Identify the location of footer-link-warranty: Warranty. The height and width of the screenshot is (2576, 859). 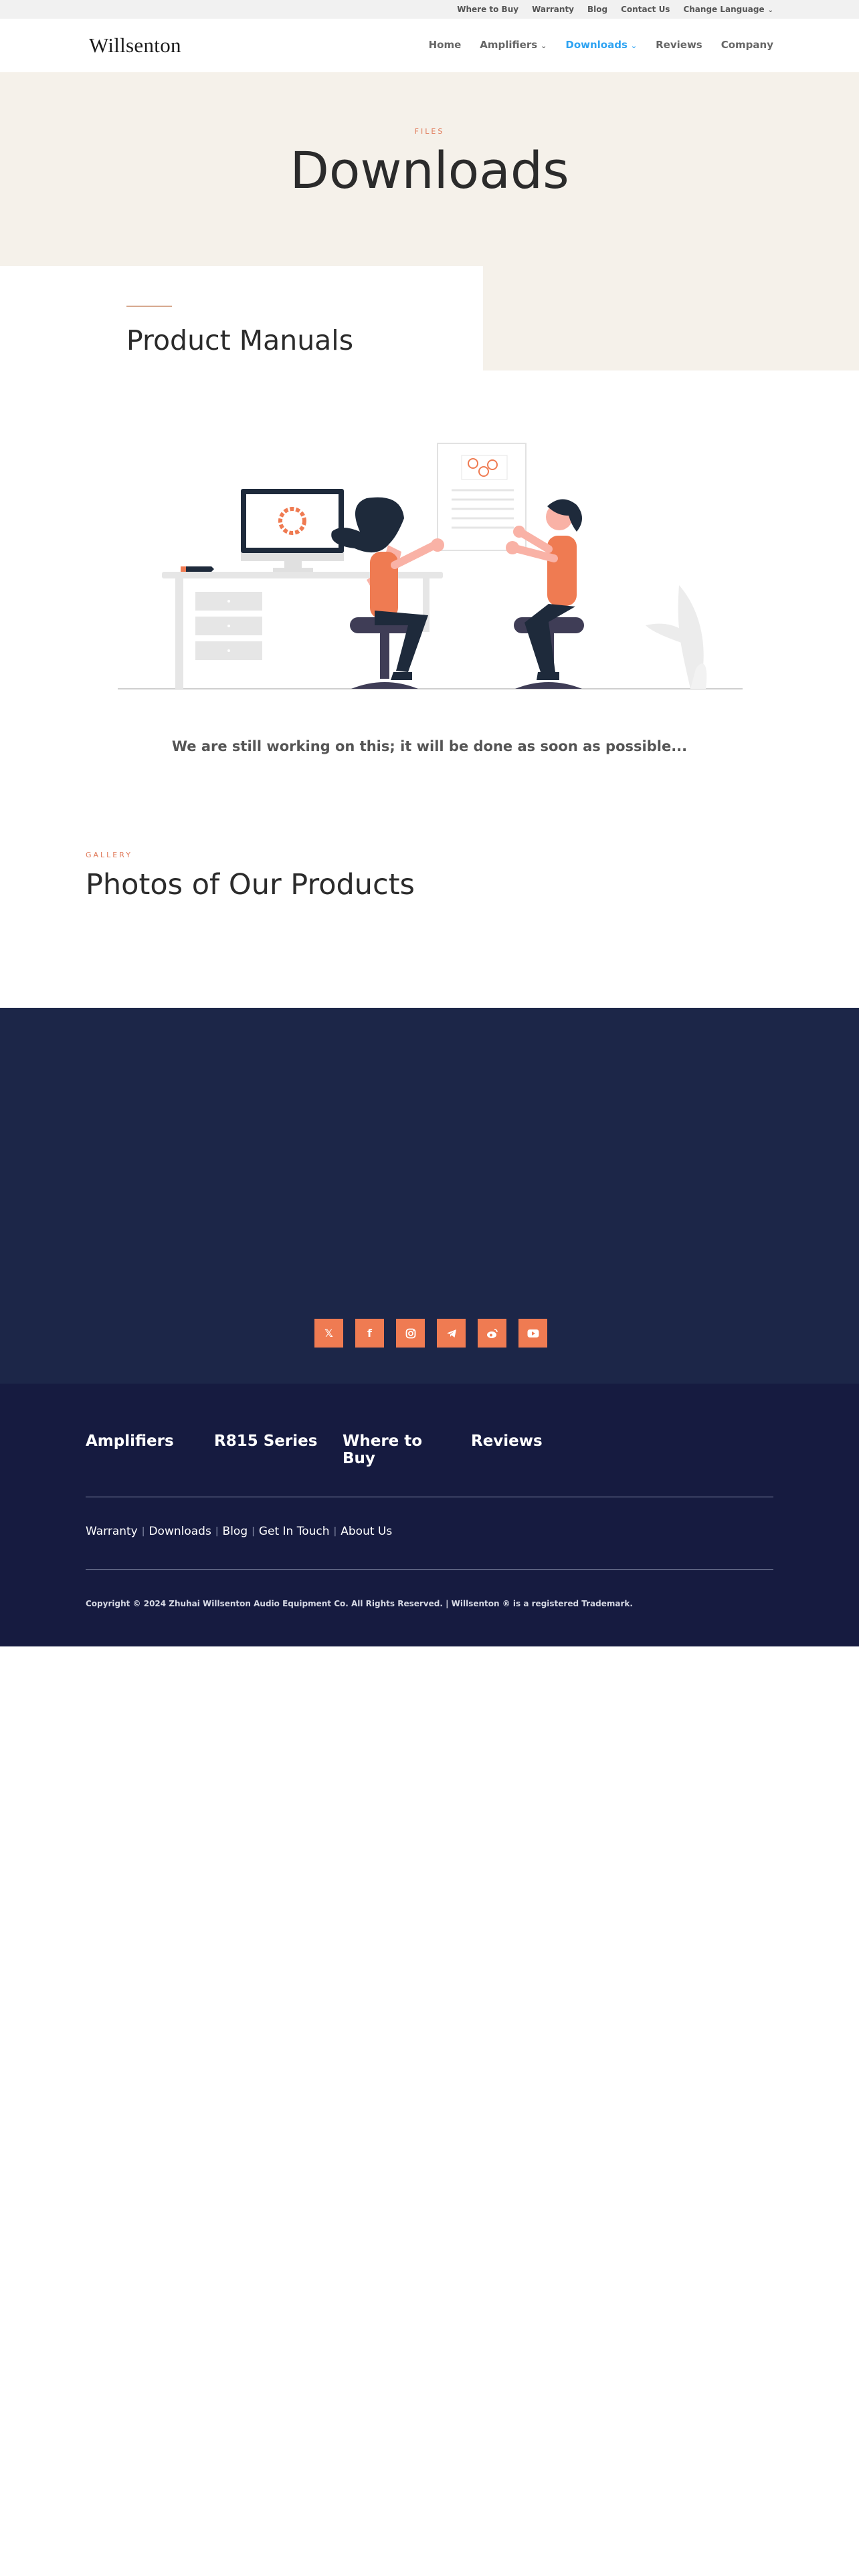
(112, 1532).